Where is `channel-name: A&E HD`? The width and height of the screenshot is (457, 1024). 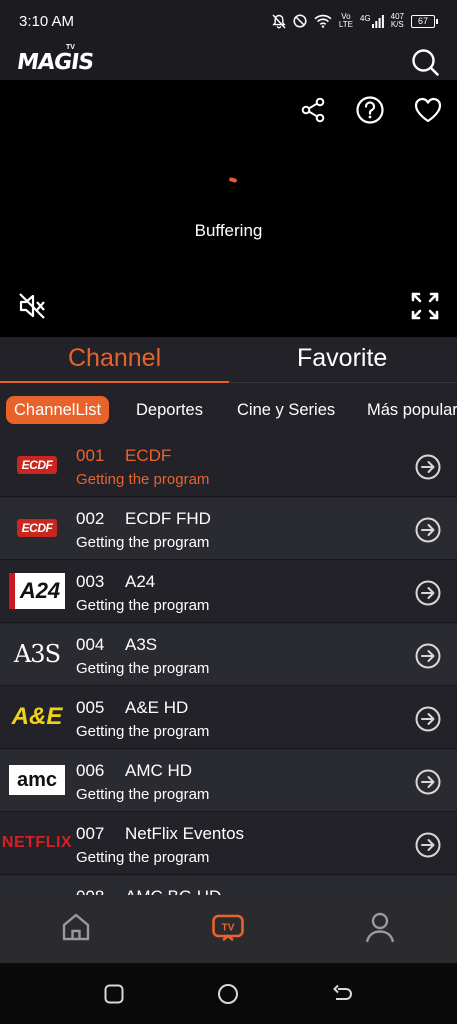
channel-name: A&E HD is located at coordinates (157, 707).